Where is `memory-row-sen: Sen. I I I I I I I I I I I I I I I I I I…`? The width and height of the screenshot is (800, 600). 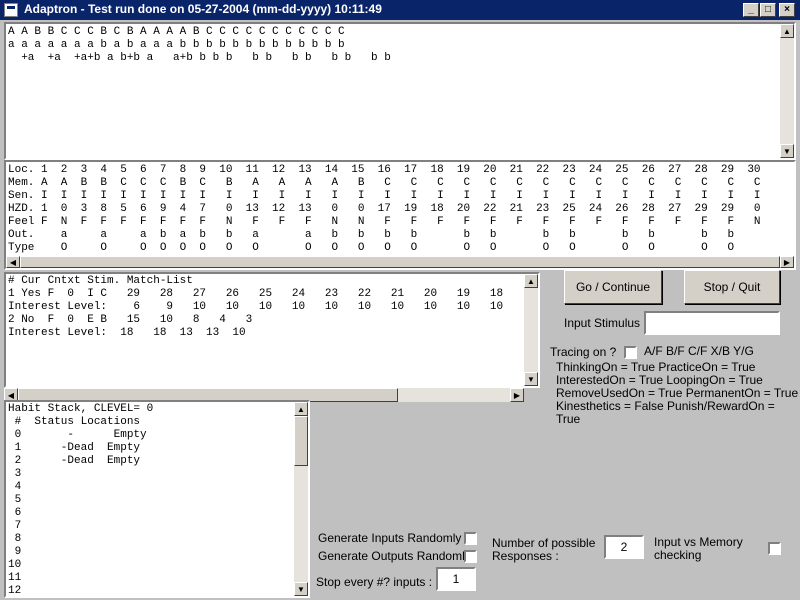 memory-row-sen: Sen. I I I I I I I I I I I I I I I I I I… is located at coordinates (384, 196).